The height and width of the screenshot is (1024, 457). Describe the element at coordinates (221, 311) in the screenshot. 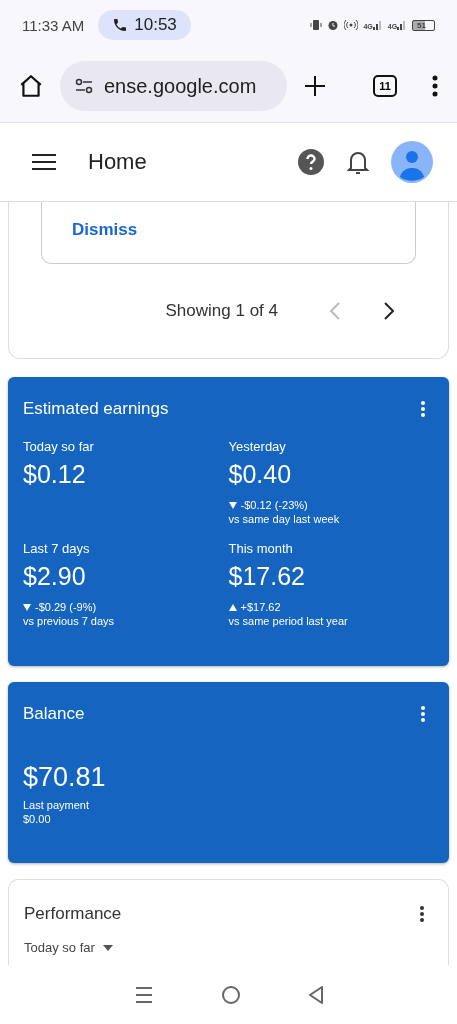

I see `pager-text: Showing 1 of 4` at that location.